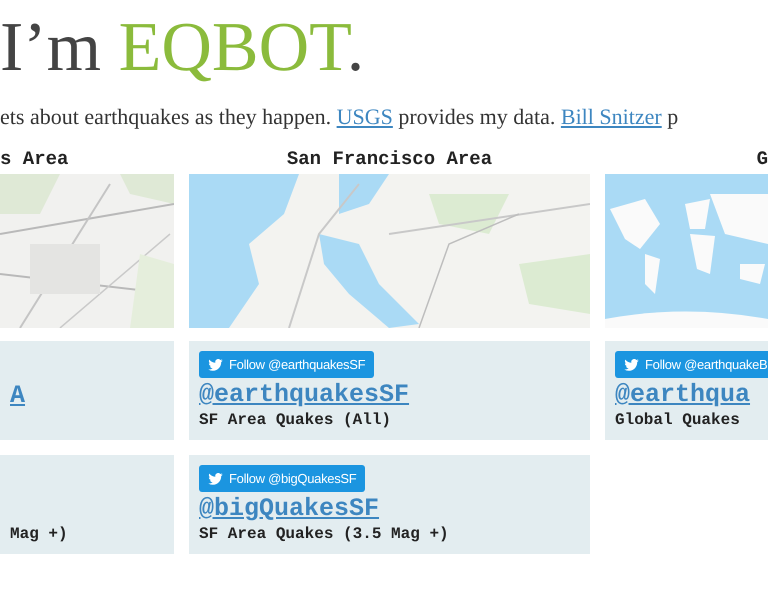  Describe the element at coordinates (677, 420) in the screenshot. I see `card-description: Global Quakes` at that location.